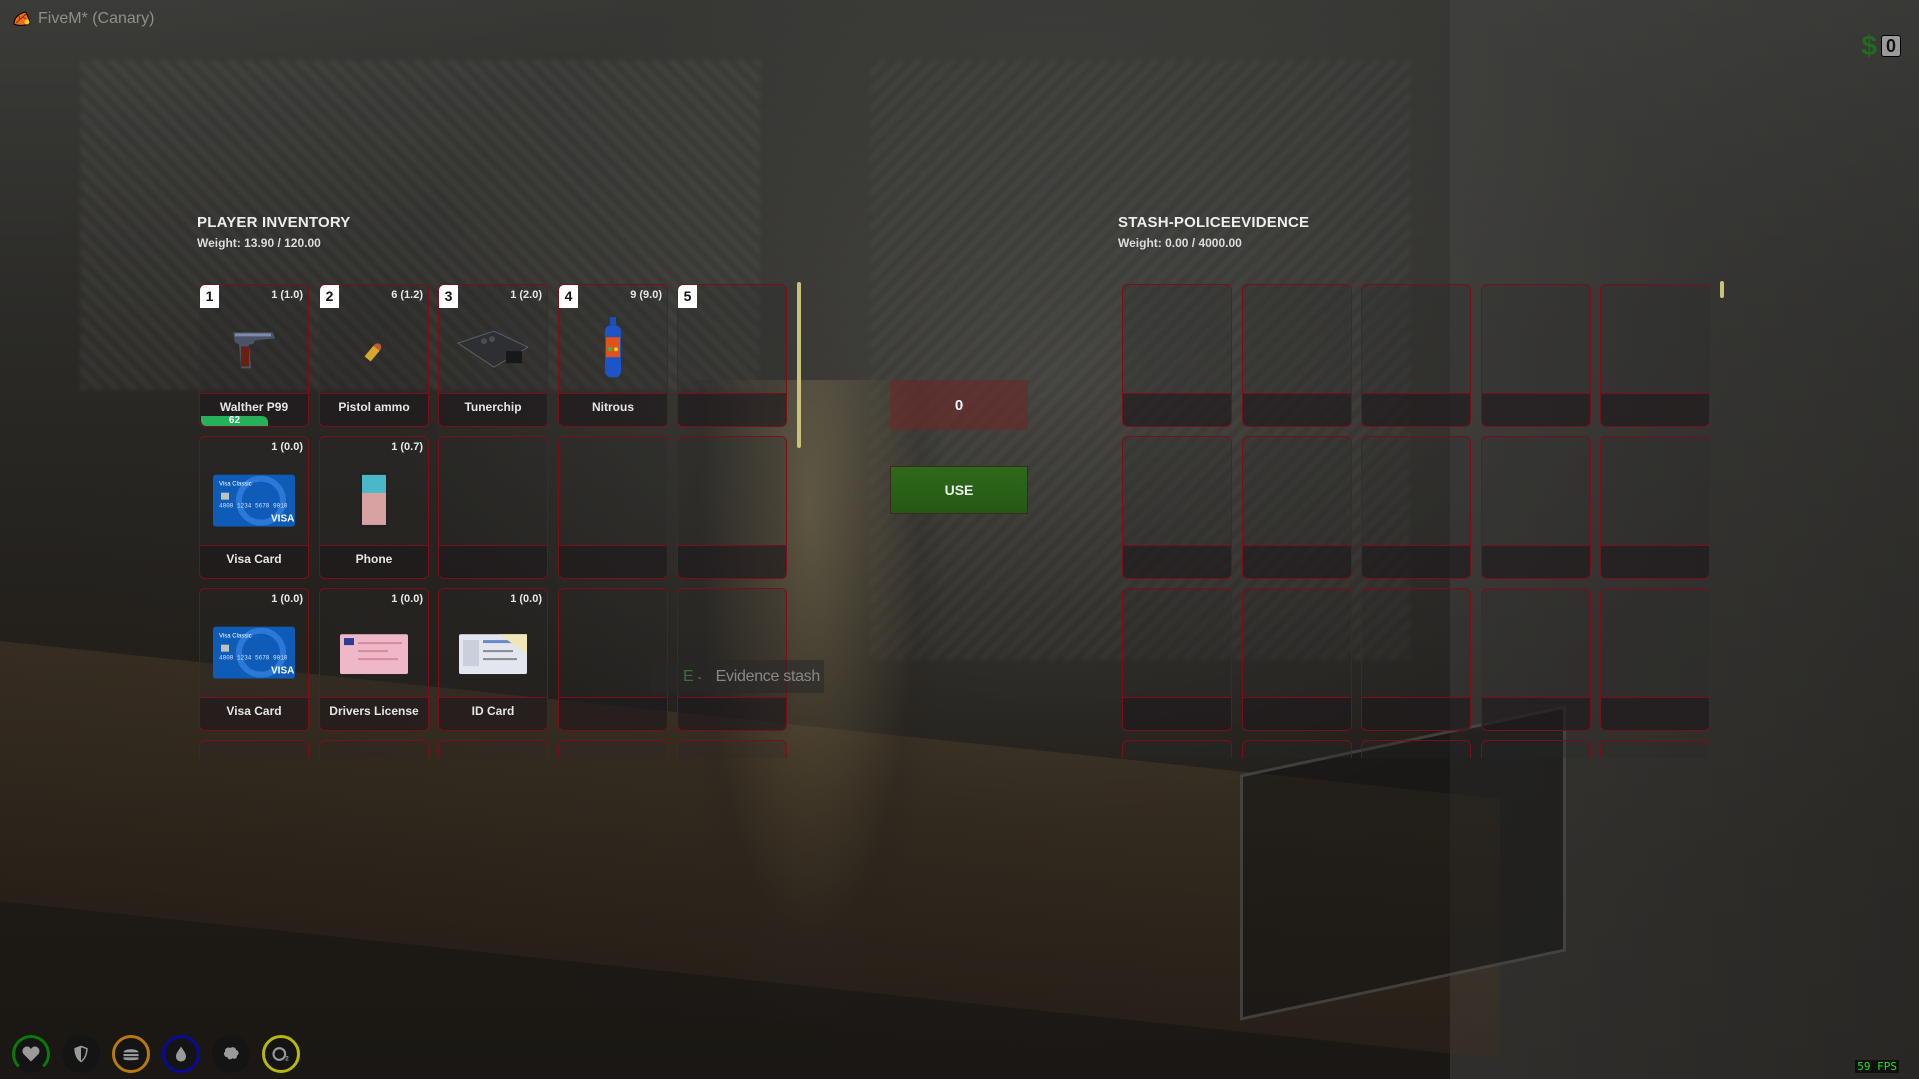 Image resolution: width=1919 pixels, height=1079 pixels. Describe the element at coordinates (329, 296) in the screenshot. I see `slot-hotkey: 2` at that location.